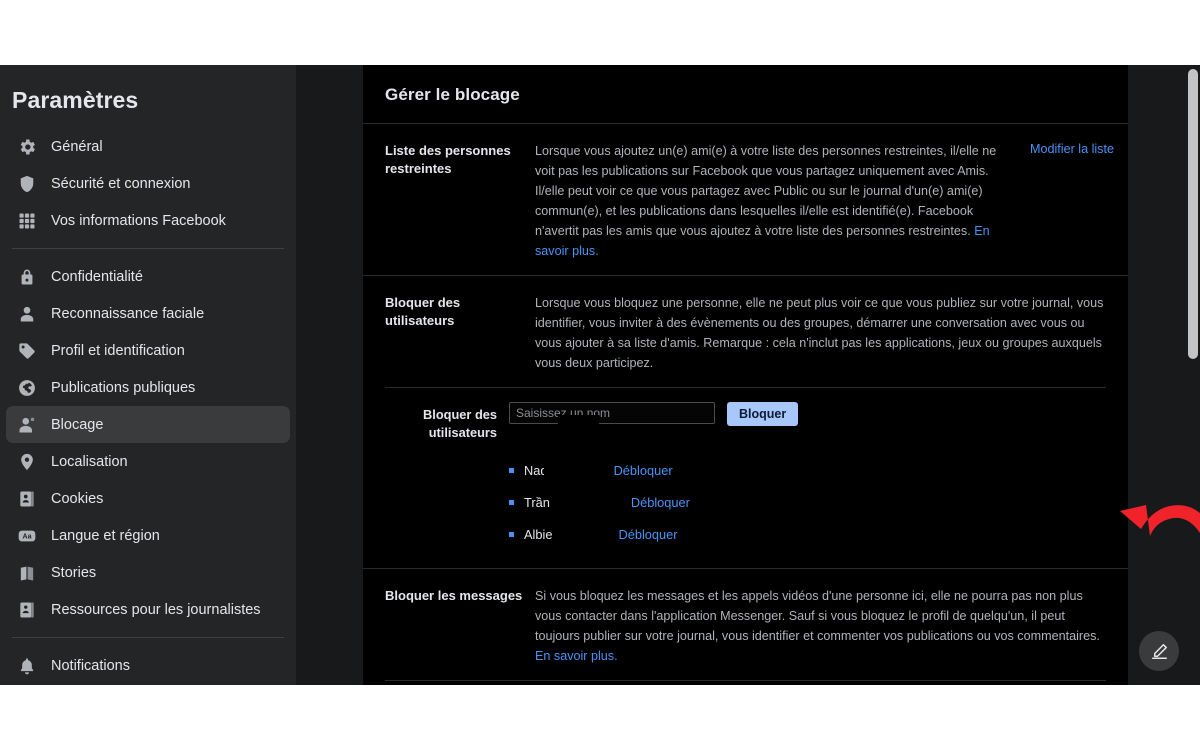 This screenshot has height=750, width=1200. Describe the element at coordinates (26, 387) in the screenshot. I see `globe-icon` at that location.